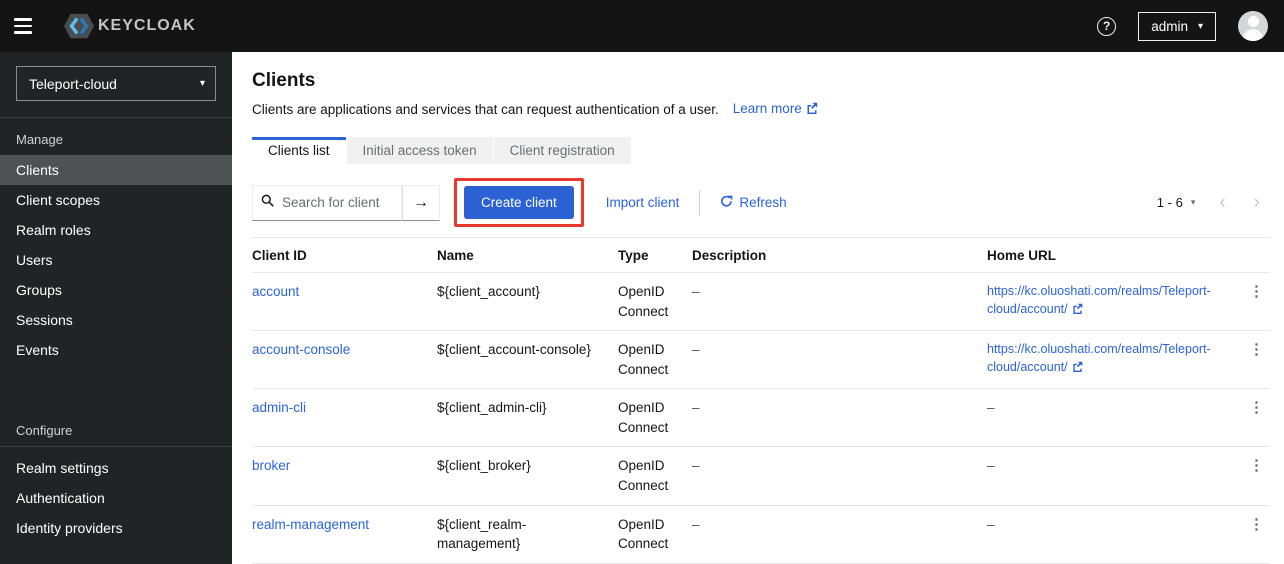 Image resolution: width=1284 pixels, height=564 pixels. I want to click on client-name: ${client_broker}, so click(484, 466).